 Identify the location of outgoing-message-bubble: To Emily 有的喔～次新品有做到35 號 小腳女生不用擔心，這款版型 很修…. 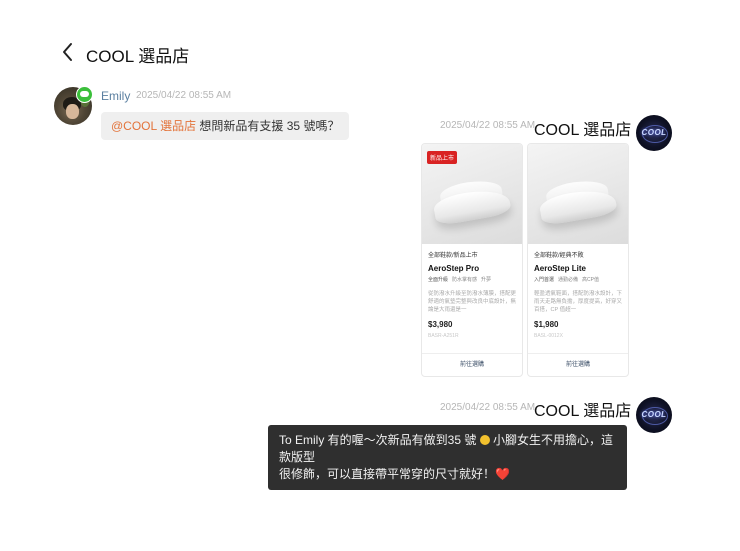
(447, 457).